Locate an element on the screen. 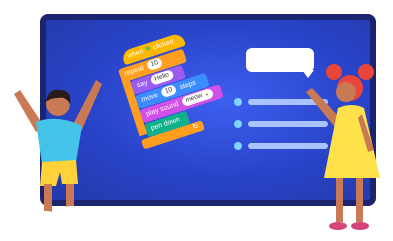 Image resolution: width=393 pixels, height=241 pixels. girl-figure is located at coordinates (343, 147).